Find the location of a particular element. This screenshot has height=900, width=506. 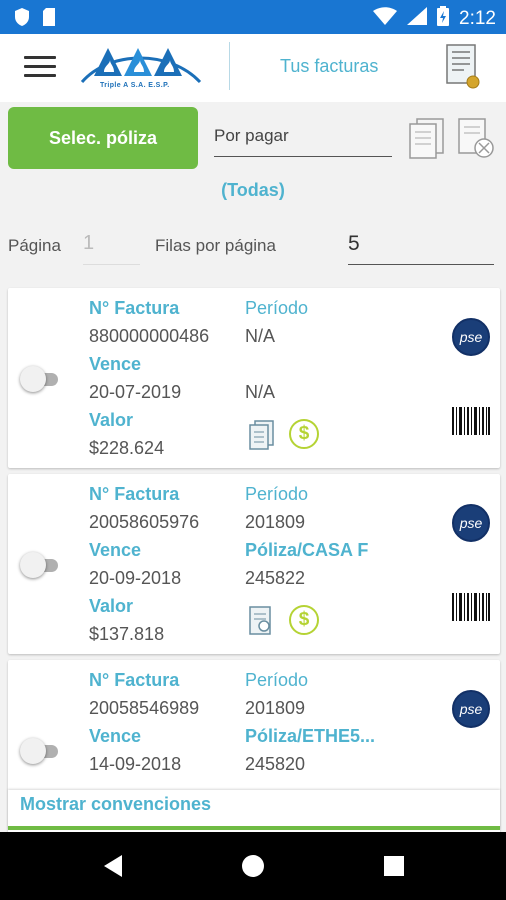

invoice-number: 20058605976 is located at coordinates (144, 522).